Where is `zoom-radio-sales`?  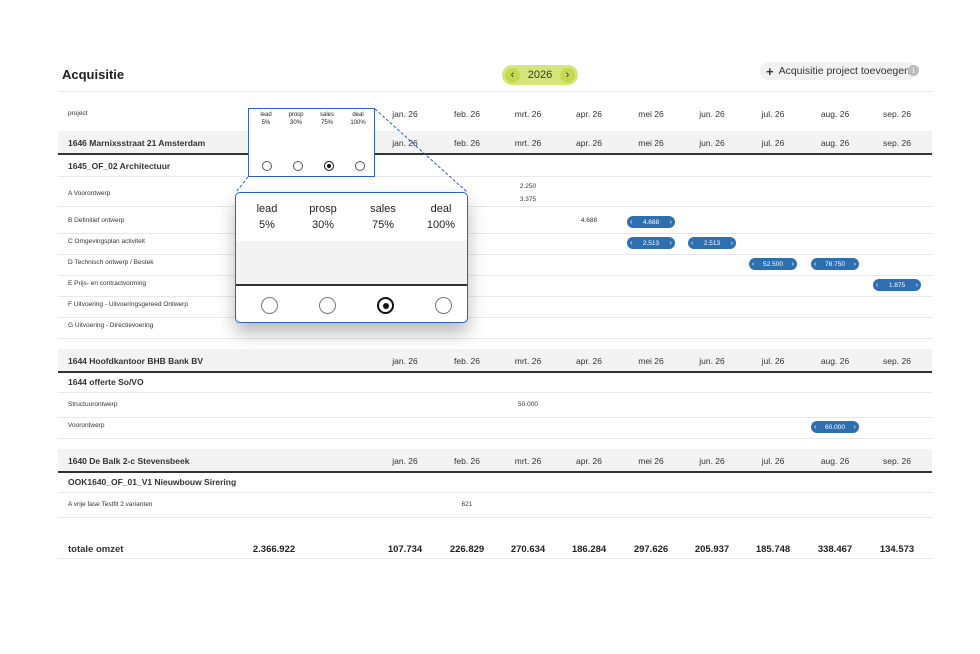
zoom-radio-sales is located at coordinates (385, 305).